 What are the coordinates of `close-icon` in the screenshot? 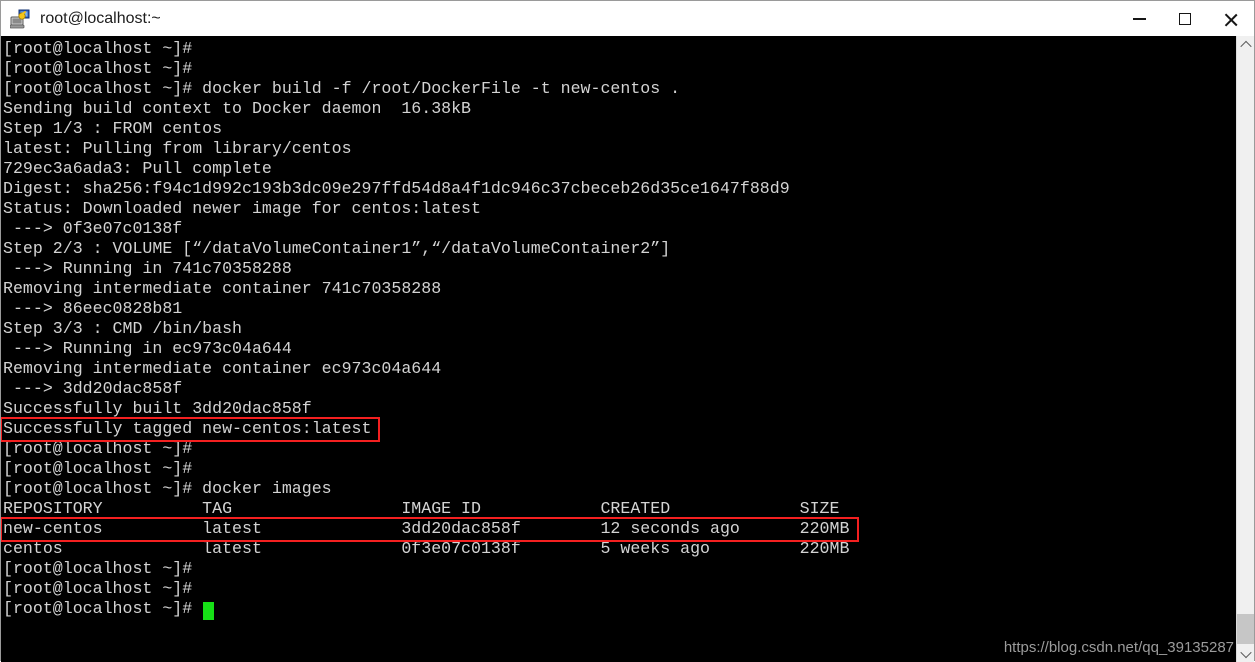 It's located at (1231, 19).